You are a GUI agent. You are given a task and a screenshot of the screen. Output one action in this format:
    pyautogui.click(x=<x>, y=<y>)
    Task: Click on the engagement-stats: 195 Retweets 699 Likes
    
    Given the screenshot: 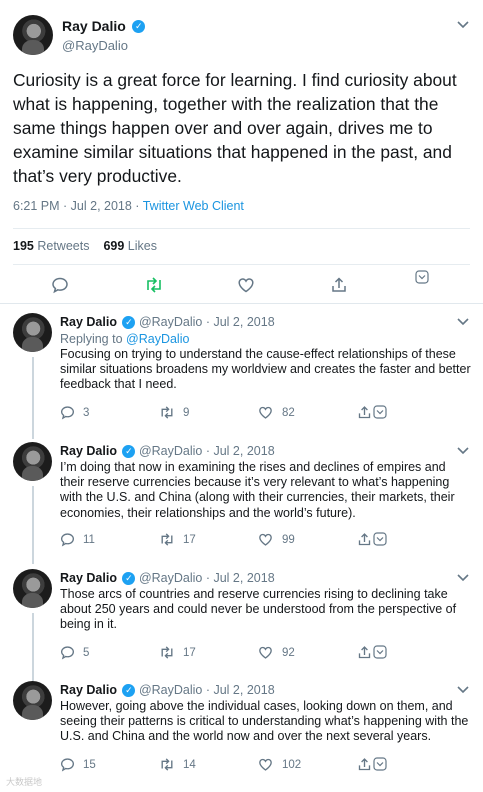 What is the action you would take?
    pyautogui.click(x=85, y=246)
    